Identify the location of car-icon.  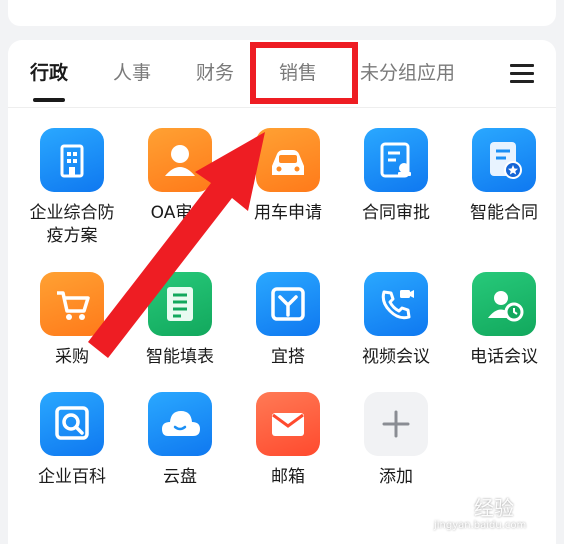
(288, 160).